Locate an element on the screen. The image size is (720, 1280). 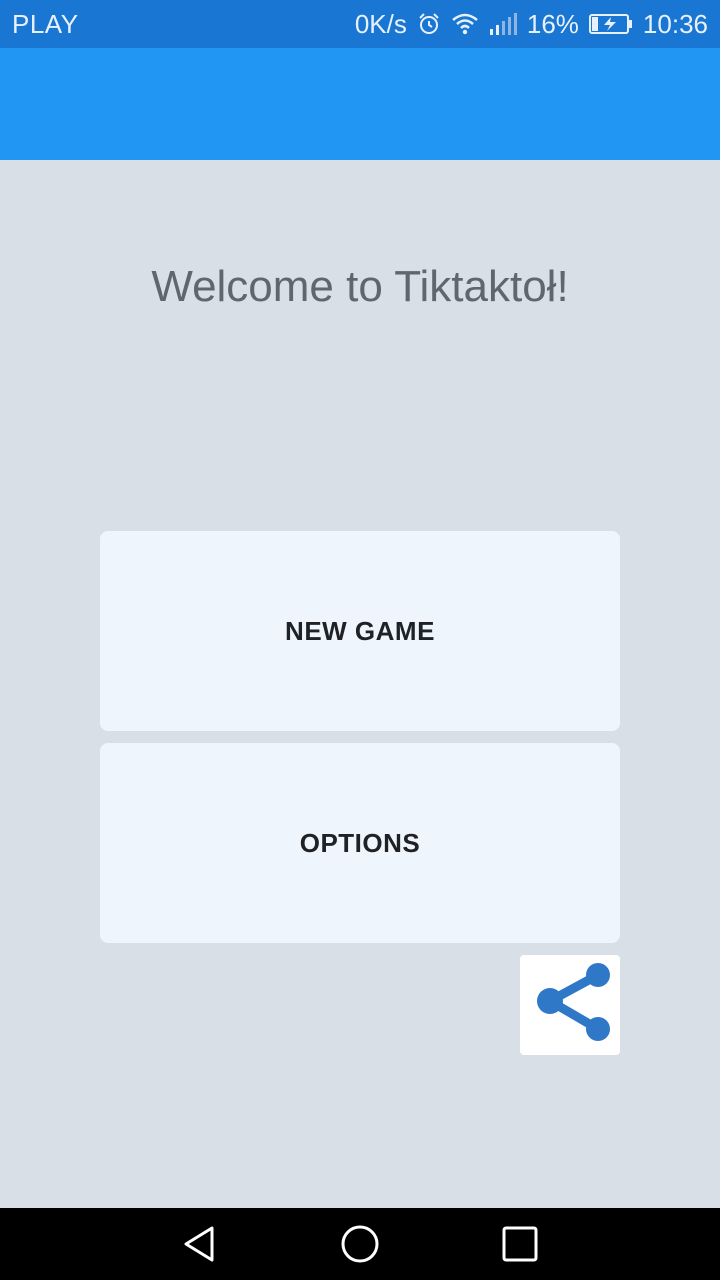
options-button: OPTIONS is located at coordinates (360, 843).